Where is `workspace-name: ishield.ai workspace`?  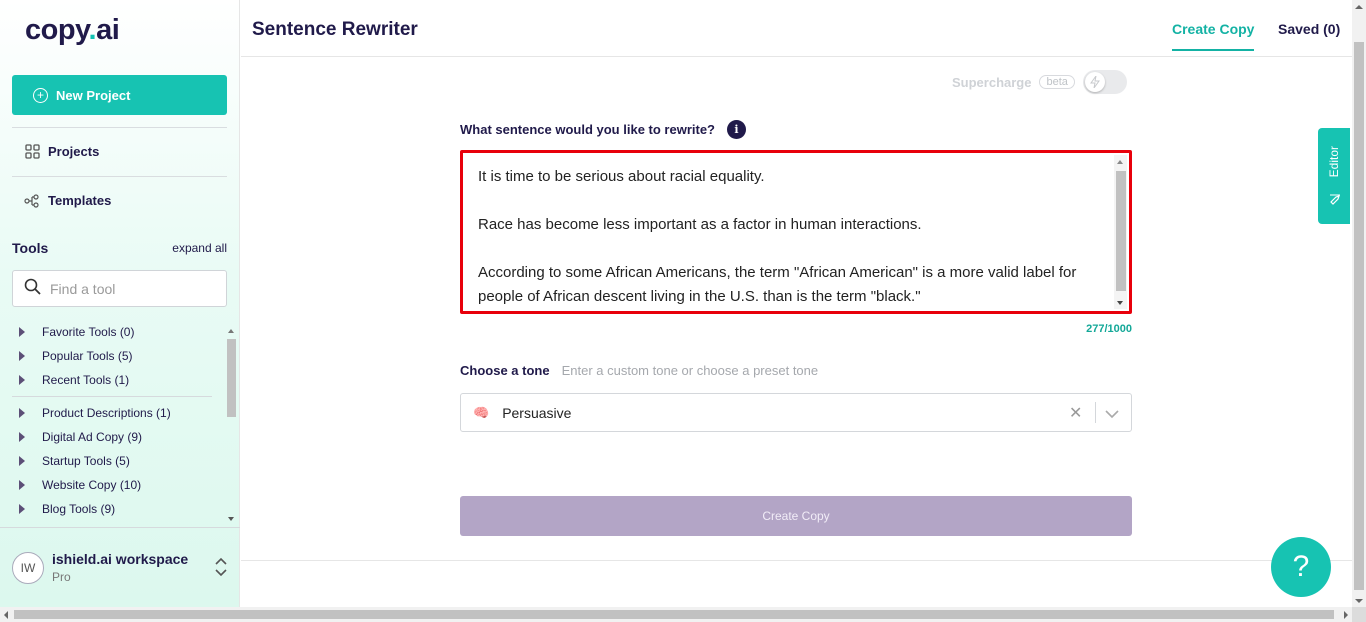 workspace-name: ishield.ai workspace is located at coordinates (120, 559).